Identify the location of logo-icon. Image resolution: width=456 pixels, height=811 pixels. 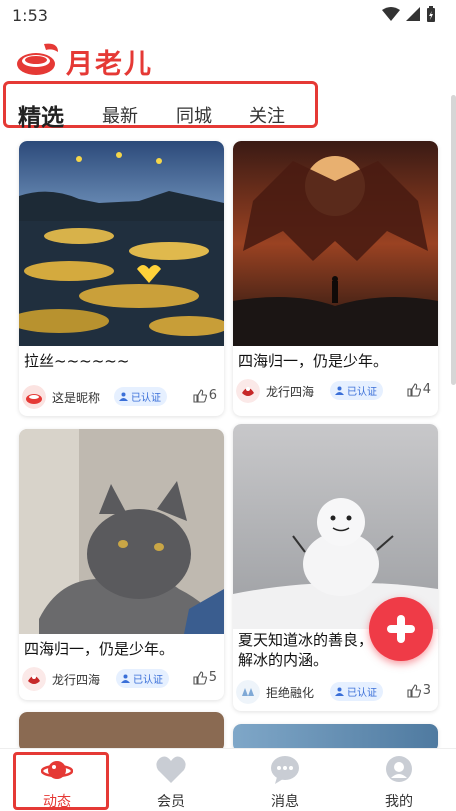
(37, 59).